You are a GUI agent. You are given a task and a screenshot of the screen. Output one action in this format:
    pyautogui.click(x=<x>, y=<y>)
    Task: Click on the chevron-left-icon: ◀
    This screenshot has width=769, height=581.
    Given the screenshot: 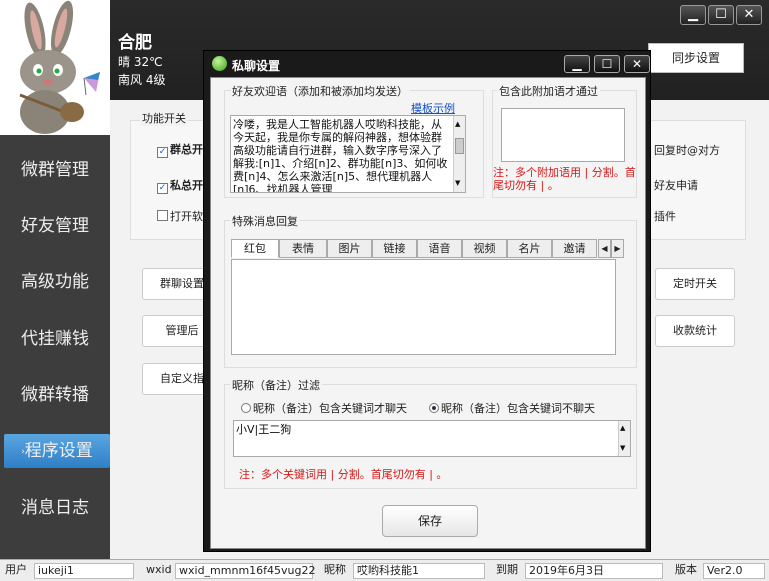 What is the action you would take?
    pyautogui.click(x=604, y=248)
    